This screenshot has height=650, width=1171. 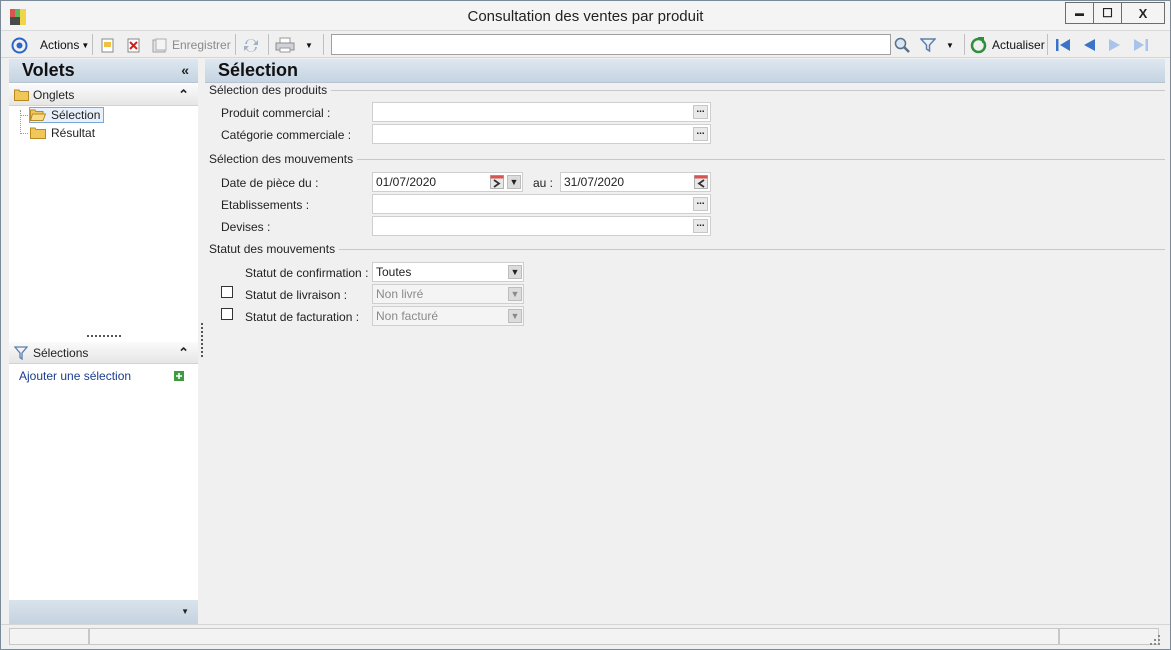 I want to click on refresh-button: Actualiser, so click(x=1007, y=45).